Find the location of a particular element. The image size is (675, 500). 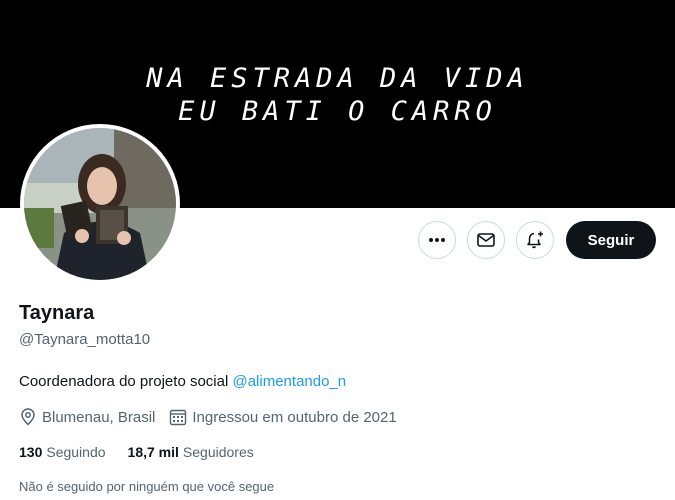

avatar-photo is located at coordinates (100, 204).